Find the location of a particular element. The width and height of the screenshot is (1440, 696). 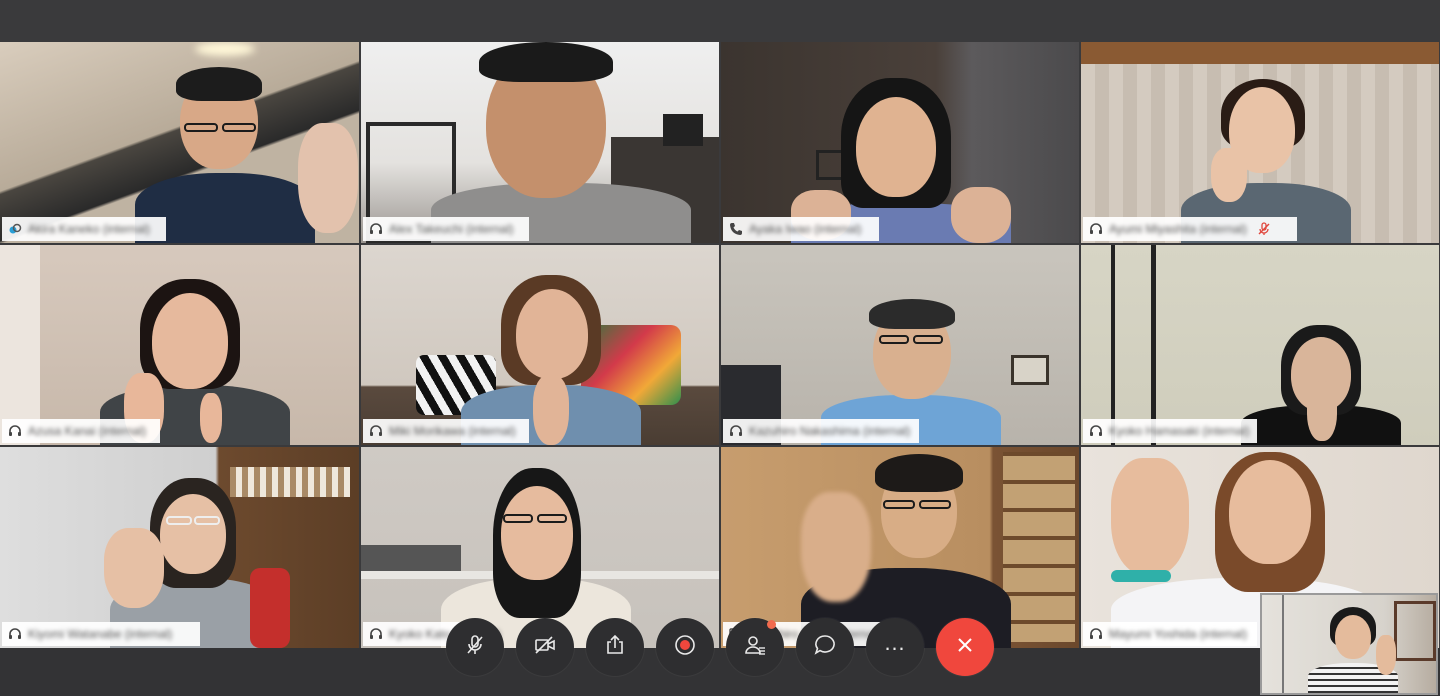

participant-name-tag: Miki Morikawa (internal) is located at coordinates (446, 431).